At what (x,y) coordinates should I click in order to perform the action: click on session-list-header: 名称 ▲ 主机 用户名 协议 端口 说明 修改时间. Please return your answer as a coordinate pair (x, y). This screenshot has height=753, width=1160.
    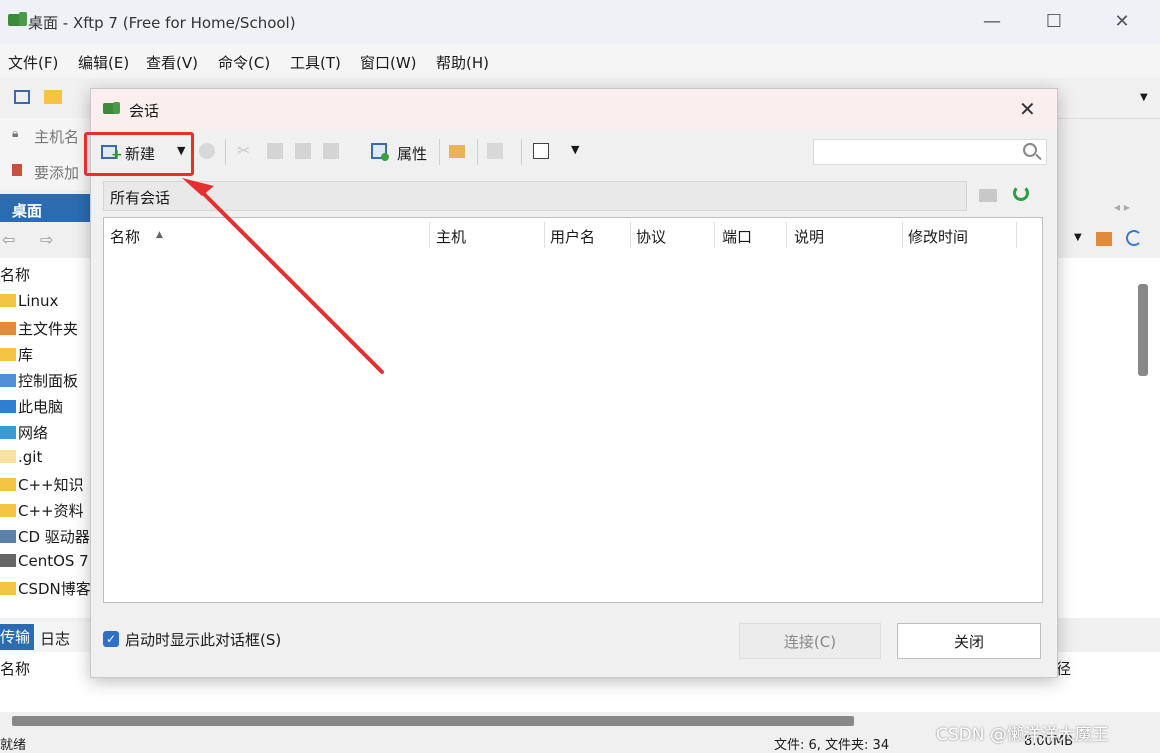
    Looking at the image, I should click on (573, 234).